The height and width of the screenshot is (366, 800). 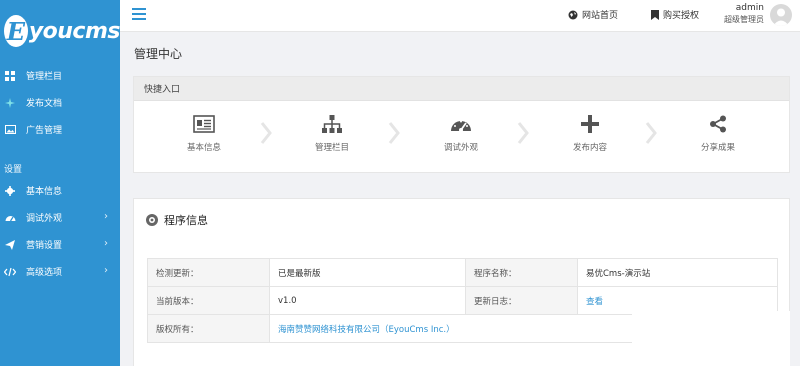 I want to click on cell-value: 易优Cms-演示站, so click(x=677, y=272).